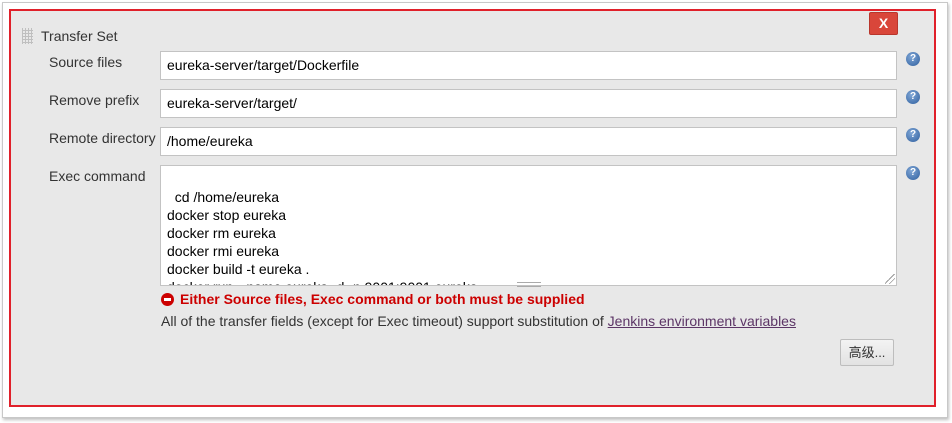 Image resolution: width=952 pixels, height=423 pixels. I want to click on textarea-expand-handle, so click(529, 284).